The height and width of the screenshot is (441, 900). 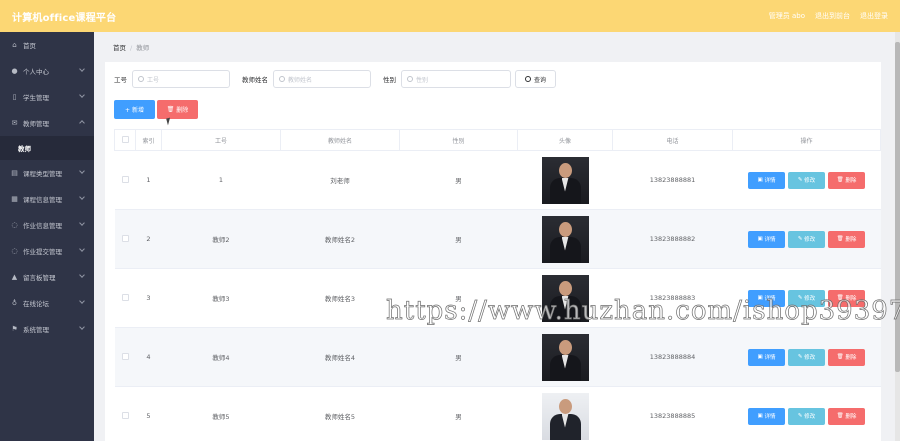 What do you see at coordinates (148, 298) in the screenshot?
I see `cell-index: 3` at bounding box center [148, 298].